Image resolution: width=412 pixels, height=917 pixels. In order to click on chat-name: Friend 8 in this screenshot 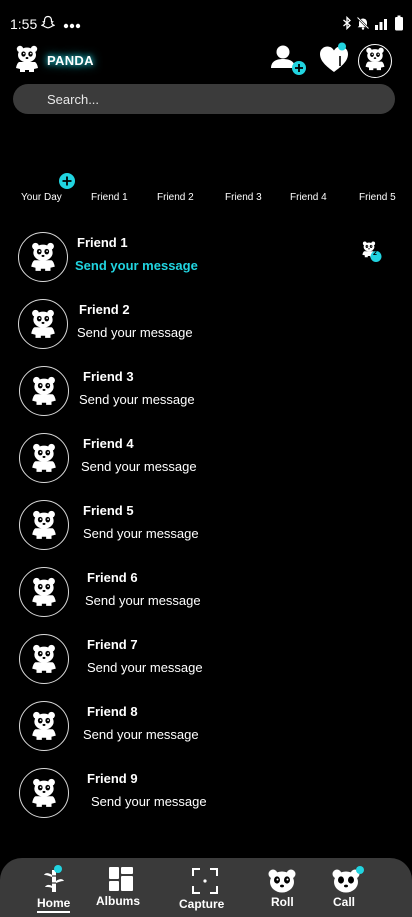, I will do `click(112, 711)`.